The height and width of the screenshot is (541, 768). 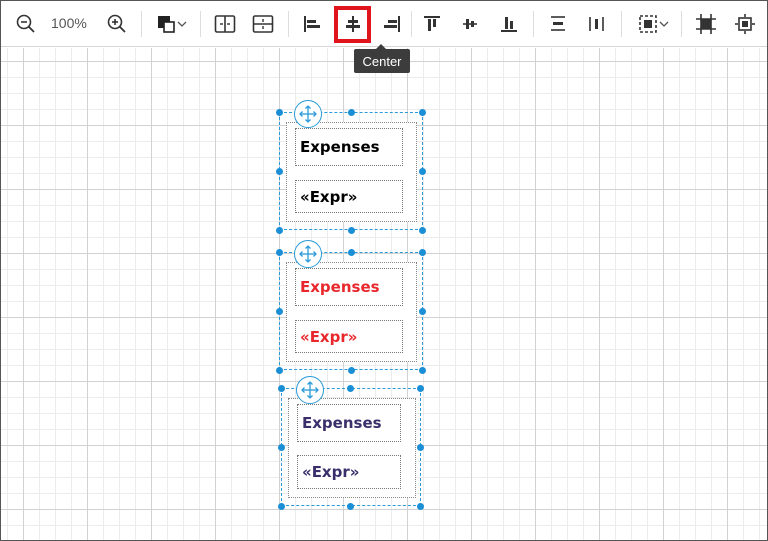 I want to click on align-middle-icon, so click(x=470, y=24).